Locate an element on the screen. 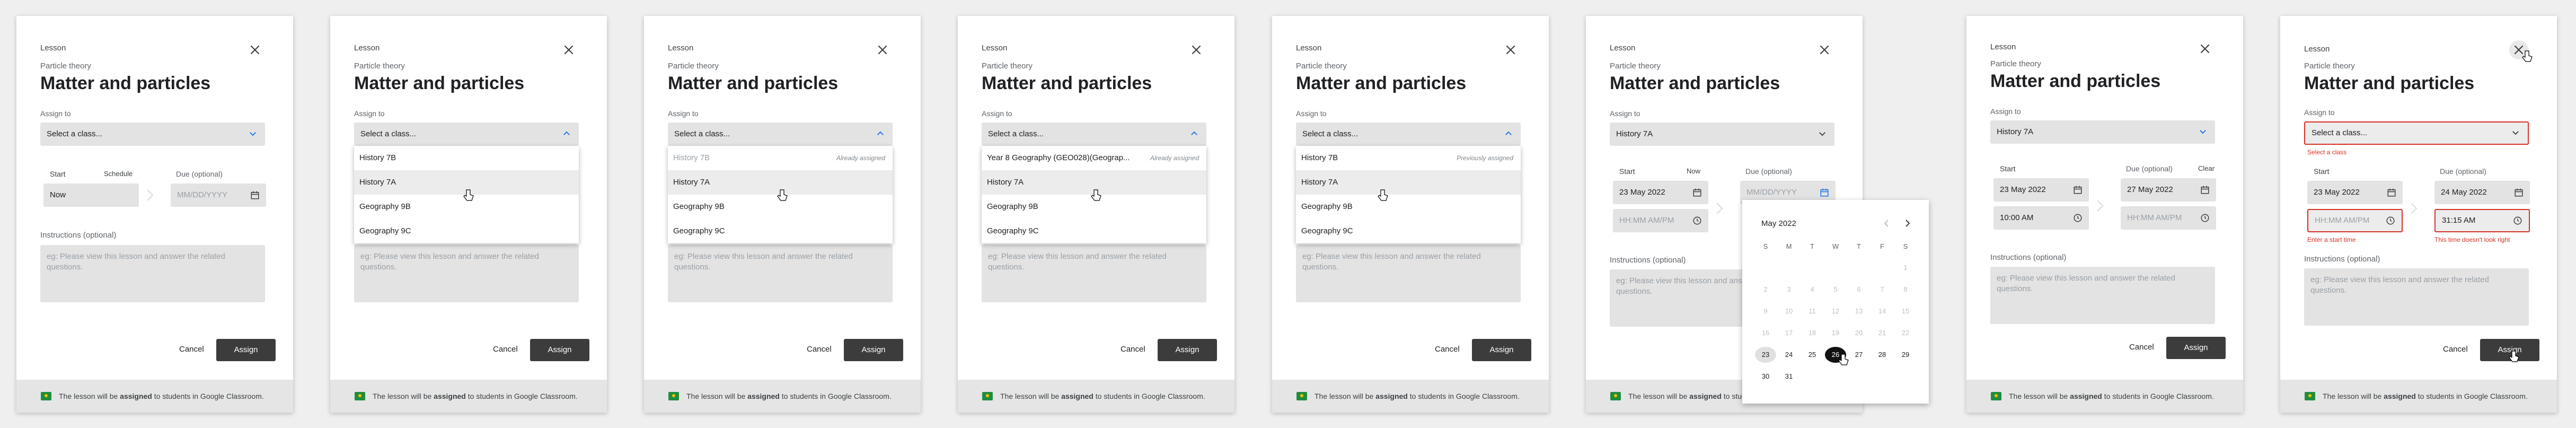 This screenshot has height=428, width=2576. calendar-day: 2 is located at coordinates (1765, 289).